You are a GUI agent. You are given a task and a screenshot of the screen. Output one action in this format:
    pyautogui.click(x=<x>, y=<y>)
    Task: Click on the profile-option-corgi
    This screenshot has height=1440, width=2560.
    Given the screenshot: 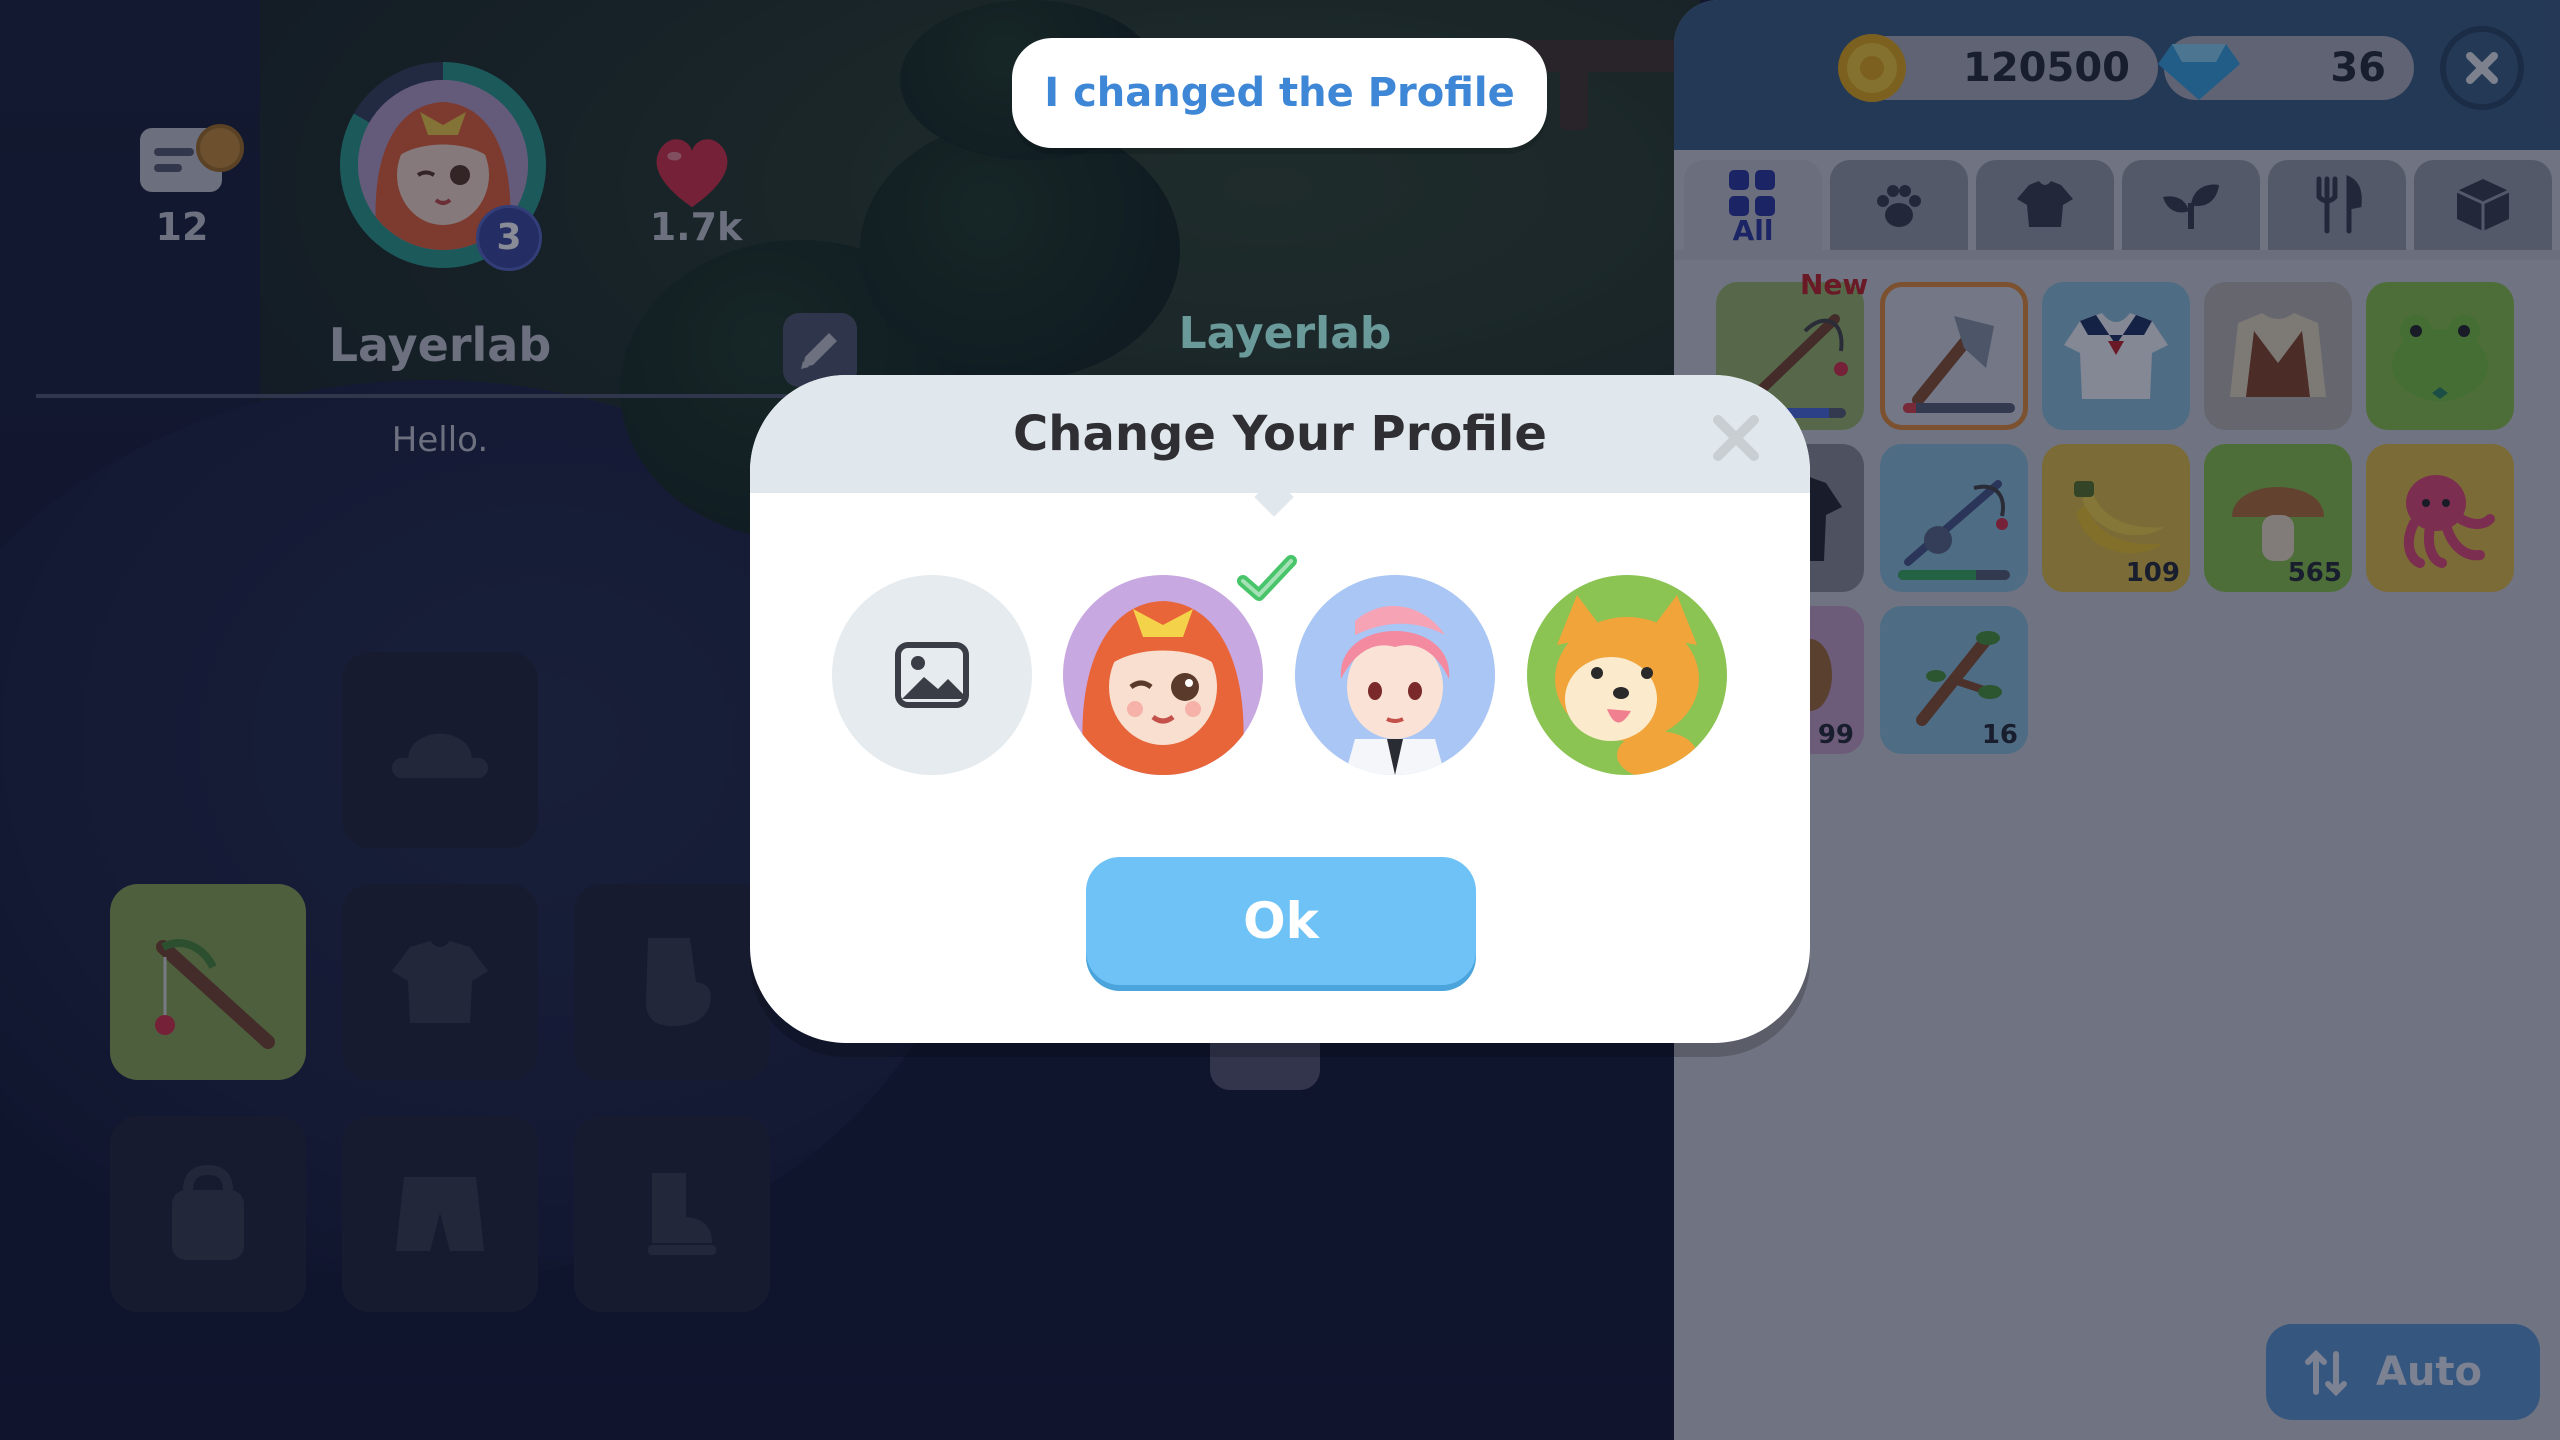 What is the action you would take?
    pyautogui.click(x=1627, y=675)
    